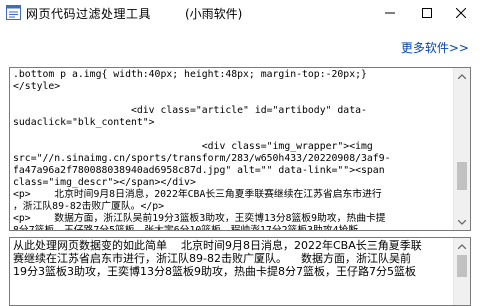 The image size is (483, 306). Describe the element at coordinates (193, 146) in the screenshot. I see `code-line: <div class="img_wrapper"><img` at that location.